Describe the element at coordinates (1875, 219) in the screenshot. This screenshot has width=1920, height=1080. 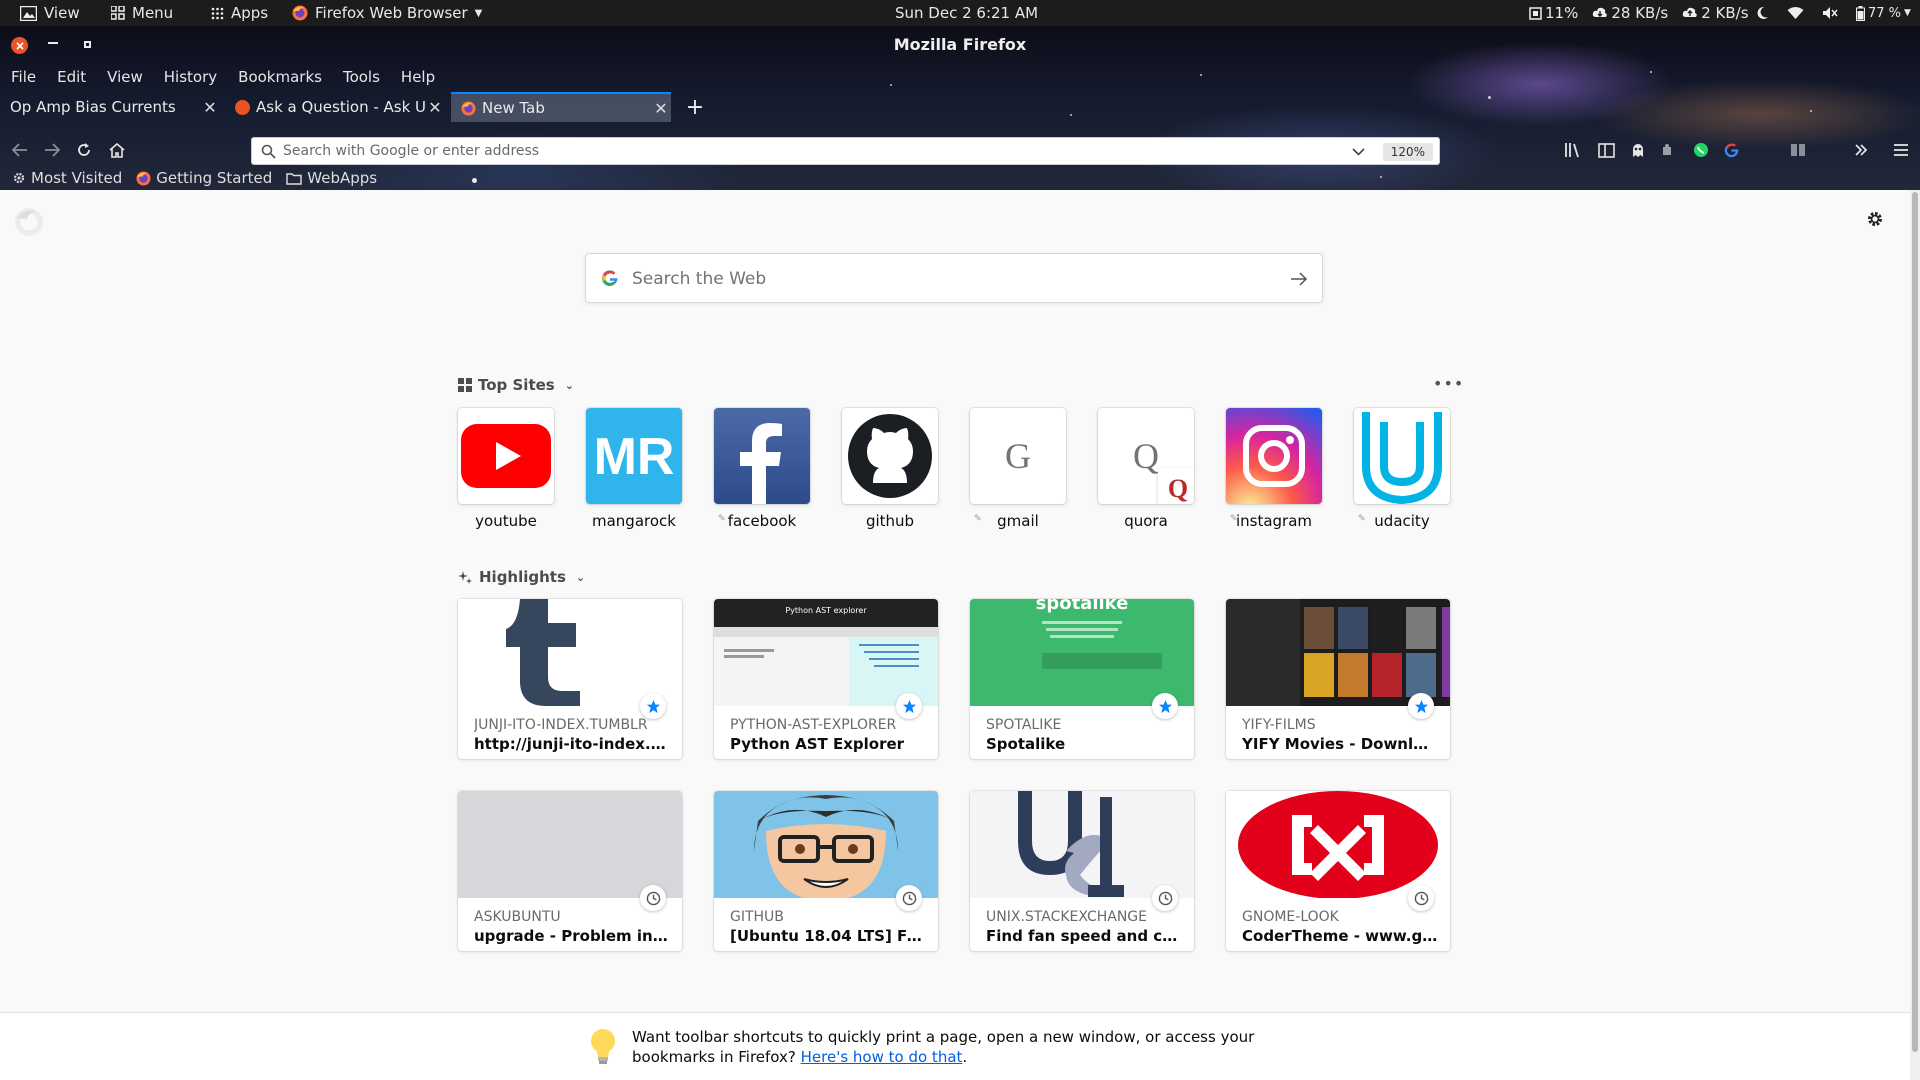
I see `settings-gear-icon` at that location.